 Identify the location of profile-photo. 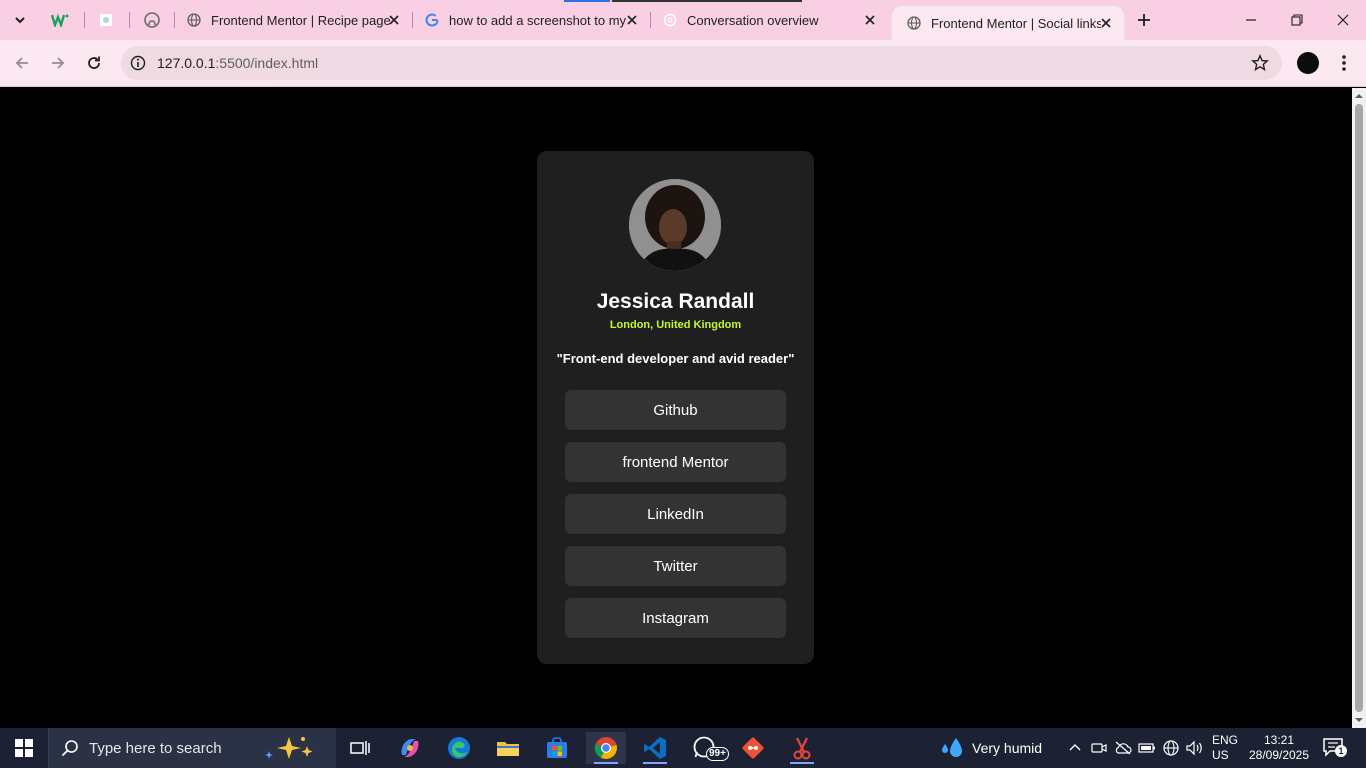
(675, 225).